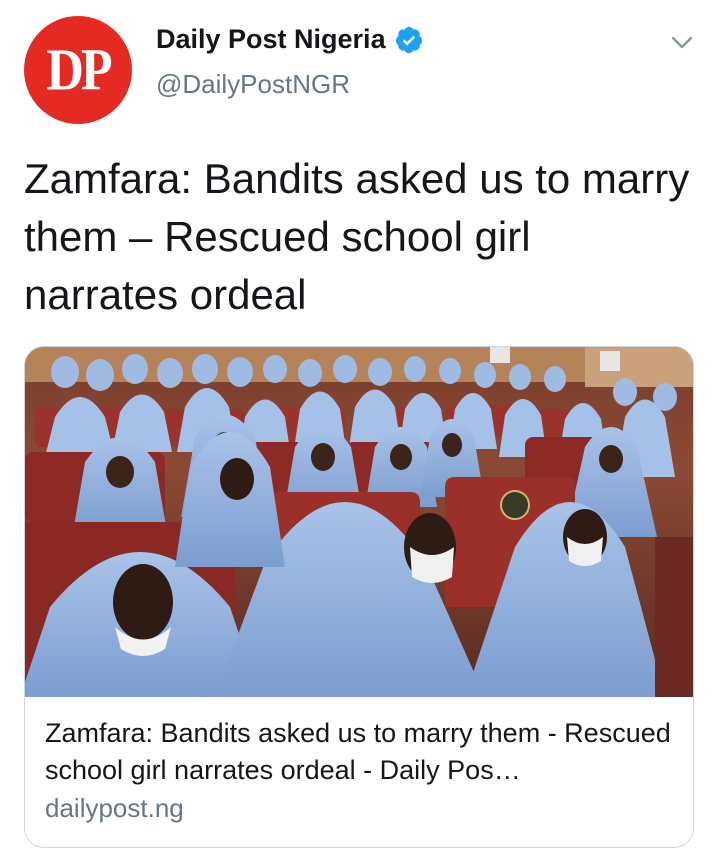 Image resolution: width=720 pixels, height=851 pixels. Describe the element at coordinates (408, 39) in the screenshot. I see `verified-badge-icon` at that location.